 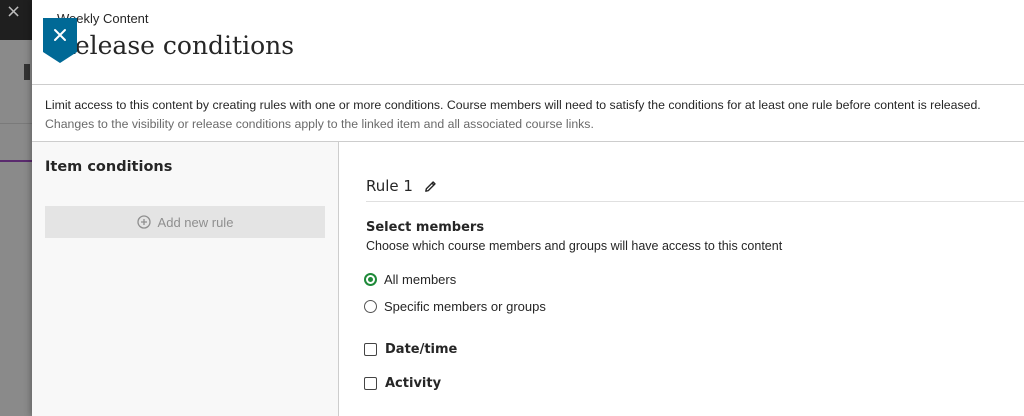 I want to click on add-new-rule-label: Add new rule, so click(x=195, y=222).